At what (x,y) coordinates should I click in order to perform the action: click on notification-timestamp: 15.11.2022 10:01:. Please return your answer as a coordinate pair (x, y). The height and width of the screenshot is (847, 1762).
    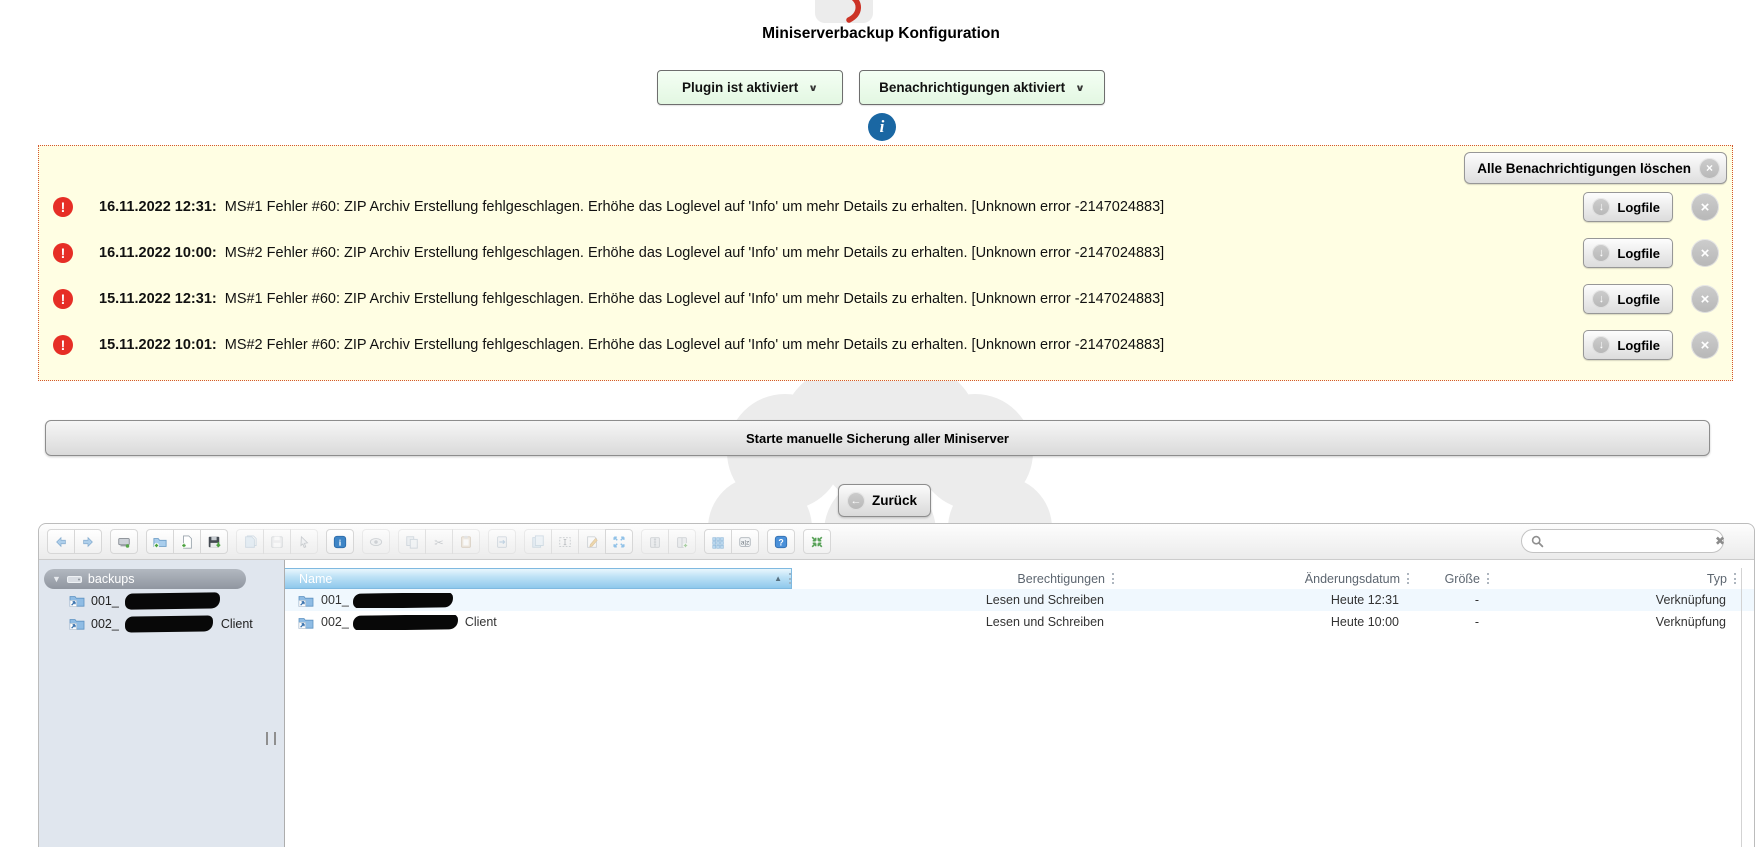
    Looking at the image, I should click on (158, 345).